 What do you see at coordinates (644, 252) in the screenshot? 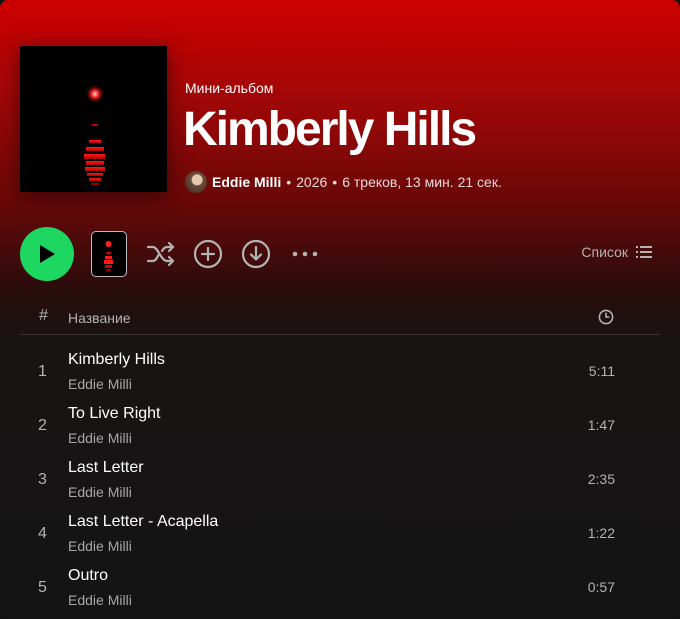
I see `list-icon` at bounding box center [644, 252].